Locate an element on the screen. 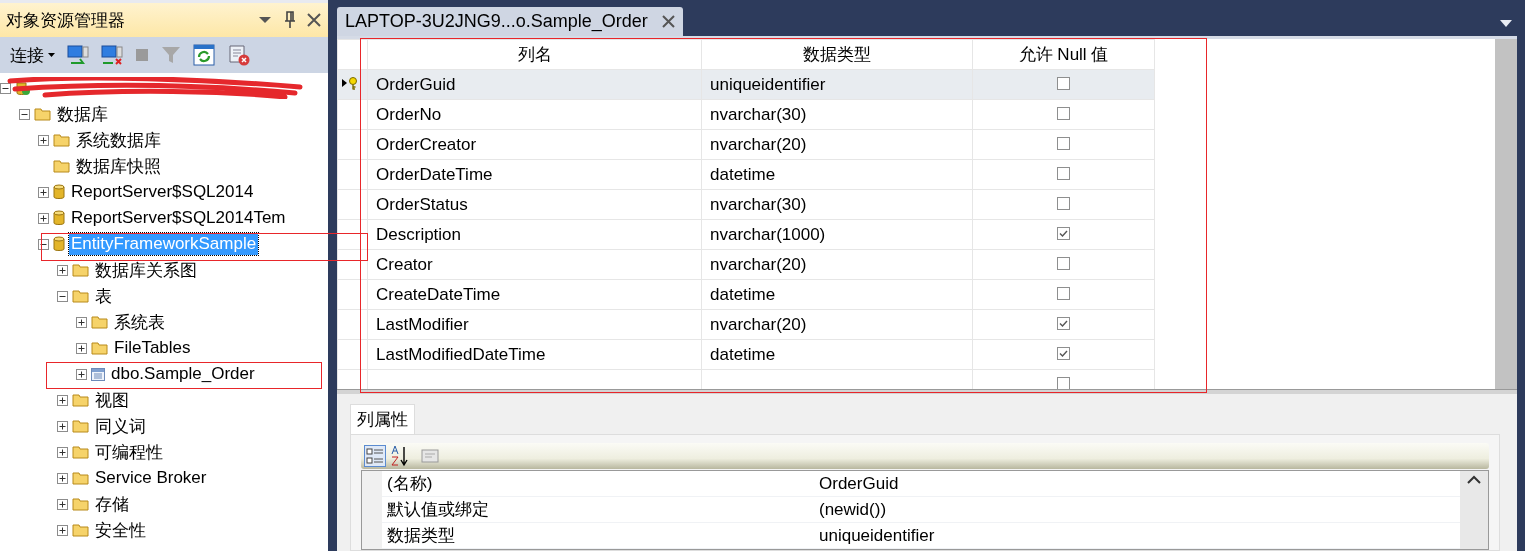 The width and height of the screenshot is (1525, 551). table-row: OrderNo nvarchar(30) is located at coordinates (746, 114).